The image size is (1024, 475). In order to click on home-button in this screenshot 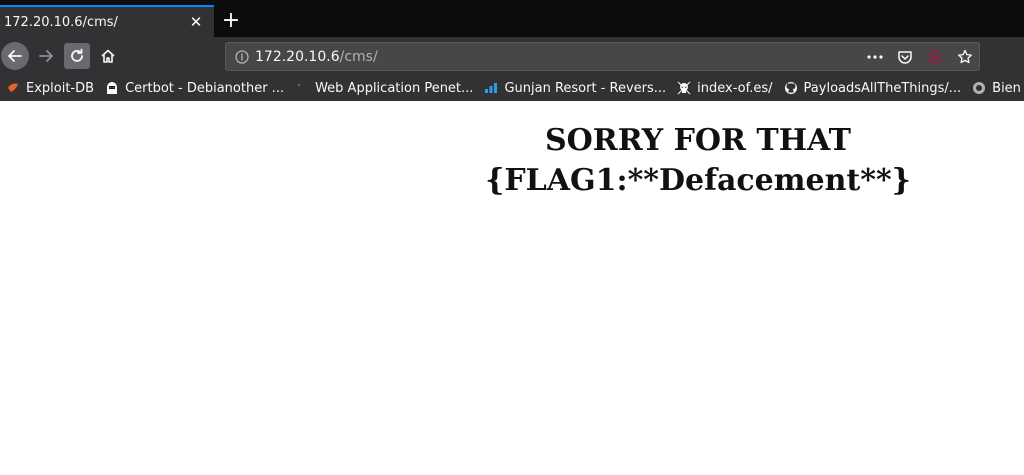, I will do `click(108, 56)`.